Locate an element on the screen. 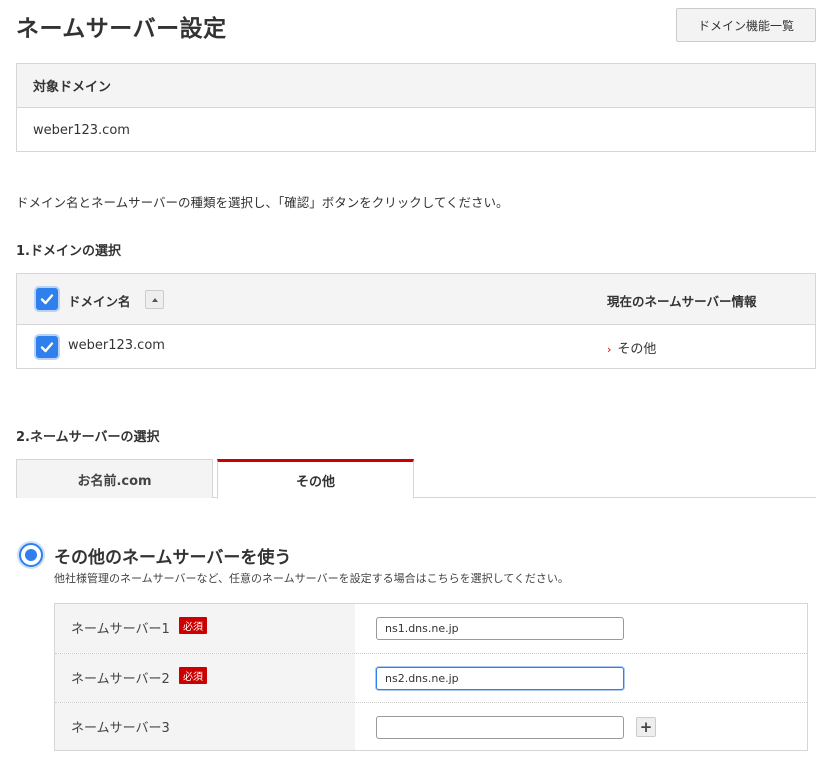  sort-button is located at coordinates (154, 299).